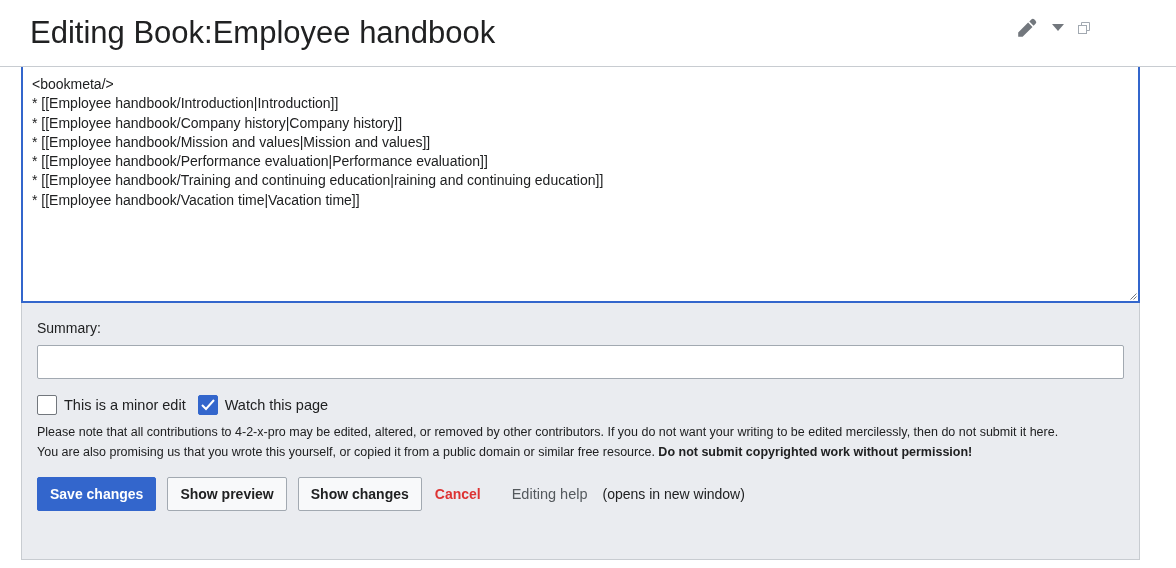 This screenshot has width=1176, height=568. Describe the element at coordinates (276, 405) in the screenshot. I see `checkbox-label: Watch this page` at that location.